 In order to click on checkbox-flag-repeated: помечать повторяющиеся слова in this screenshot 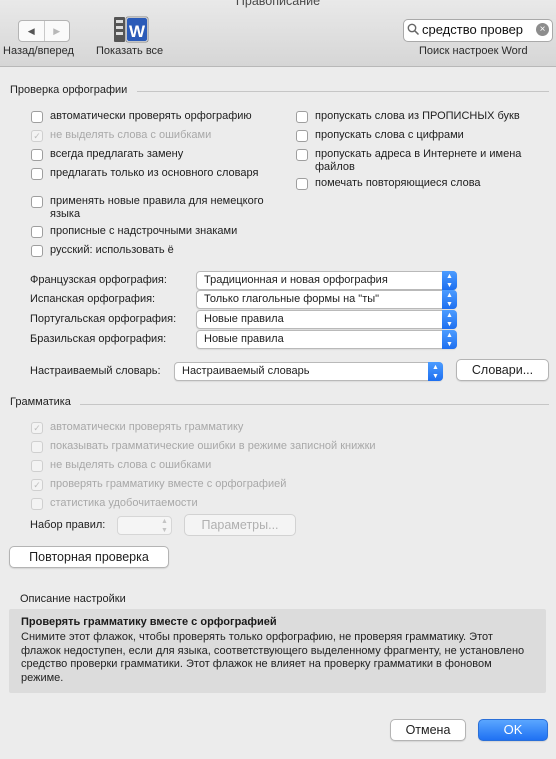, I will do `click(421, 183)`.